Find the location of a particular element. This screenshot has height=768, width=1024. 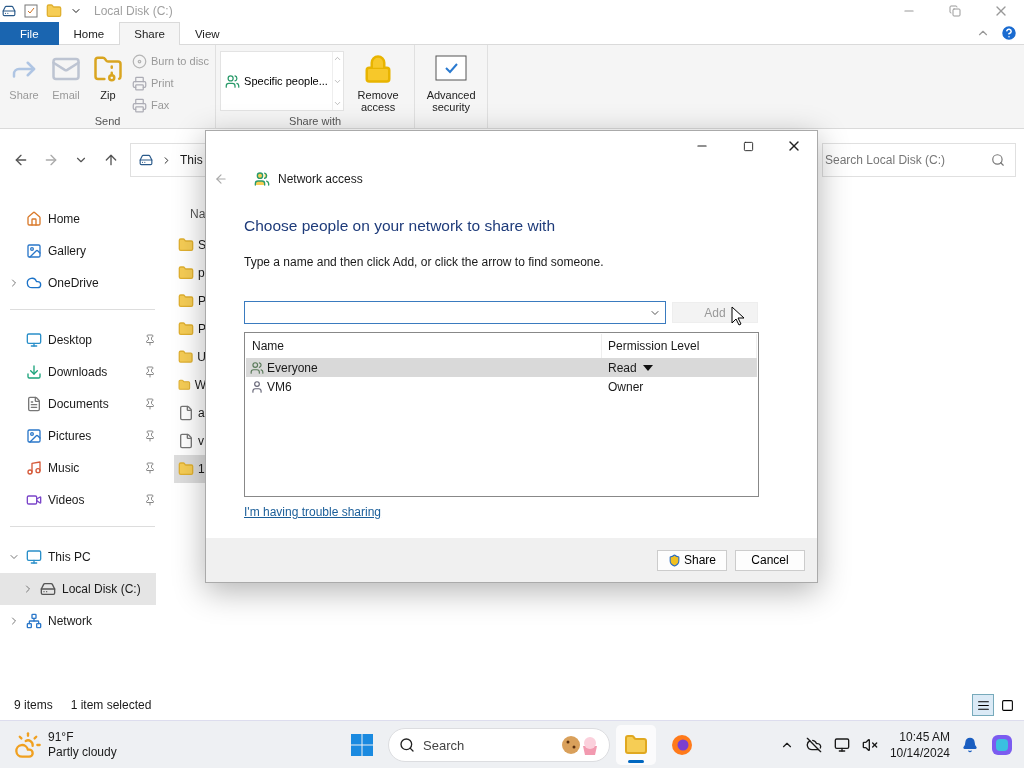

checklist-icon is located at coordinates (31, 11).